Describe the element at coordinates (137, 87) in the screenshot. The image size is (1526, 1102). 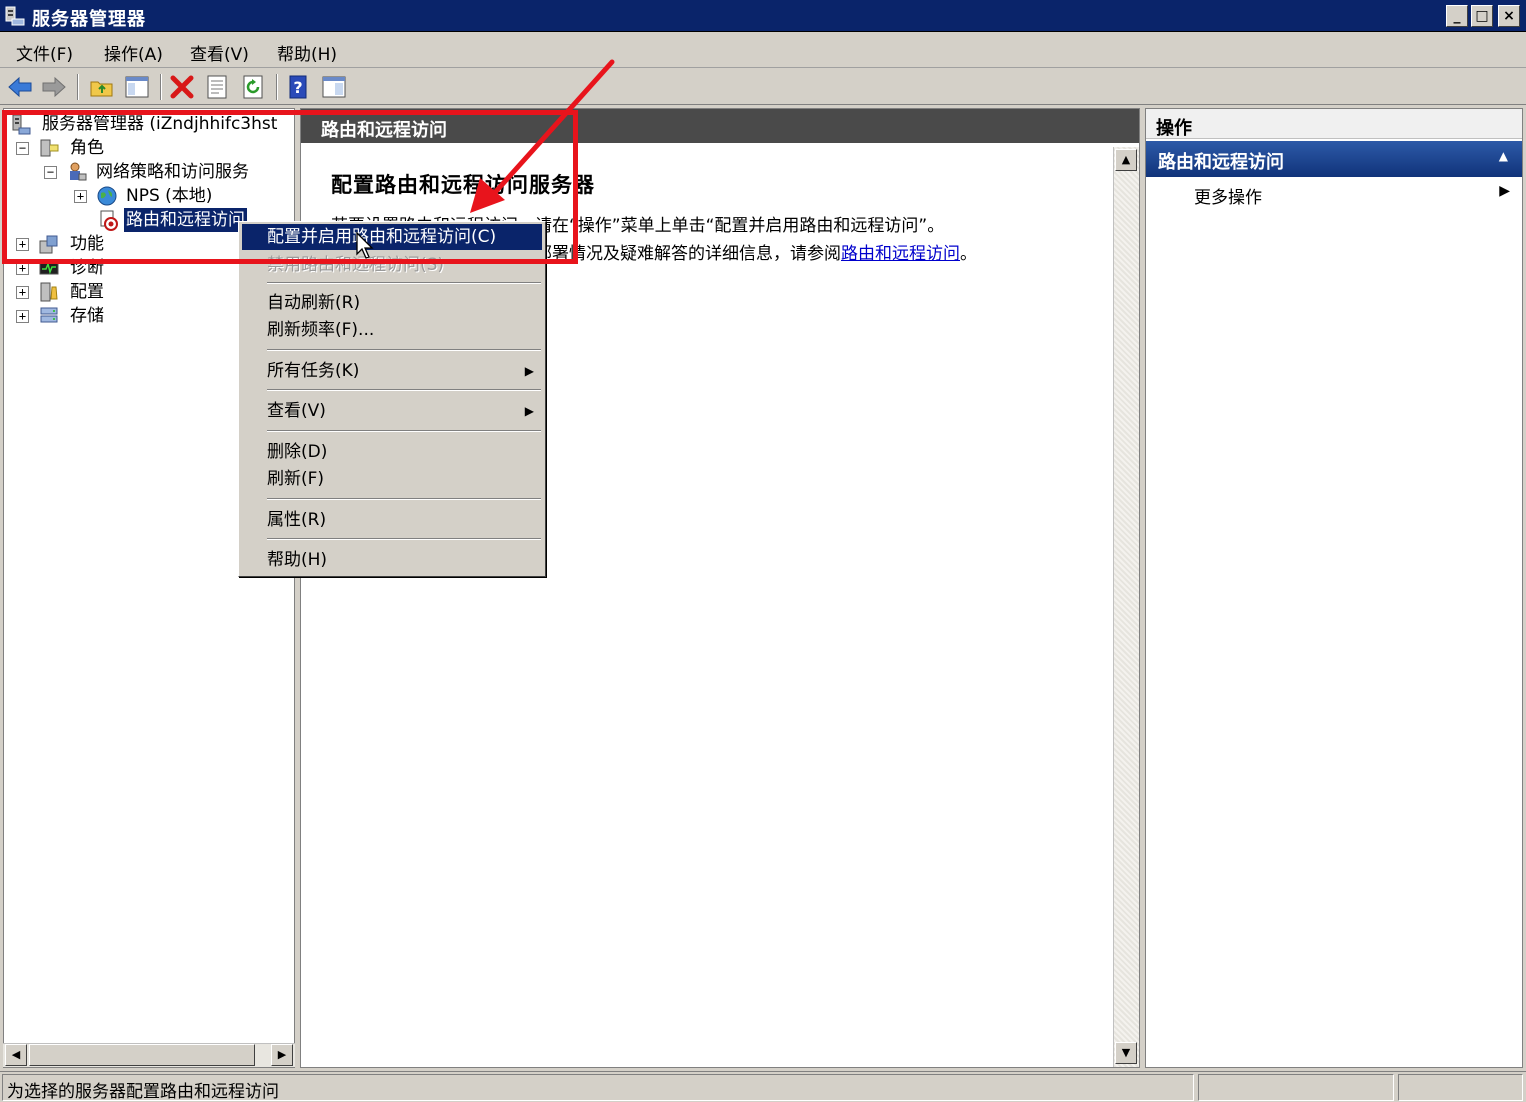
I see `show-hide-tree-icon` at that location.